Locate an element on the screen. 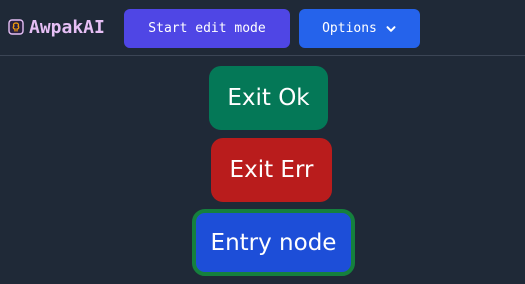 The width and height of the screenshot is (525, 284). exit-ok-node: Exit Ok is located at coordinates (268, 98).